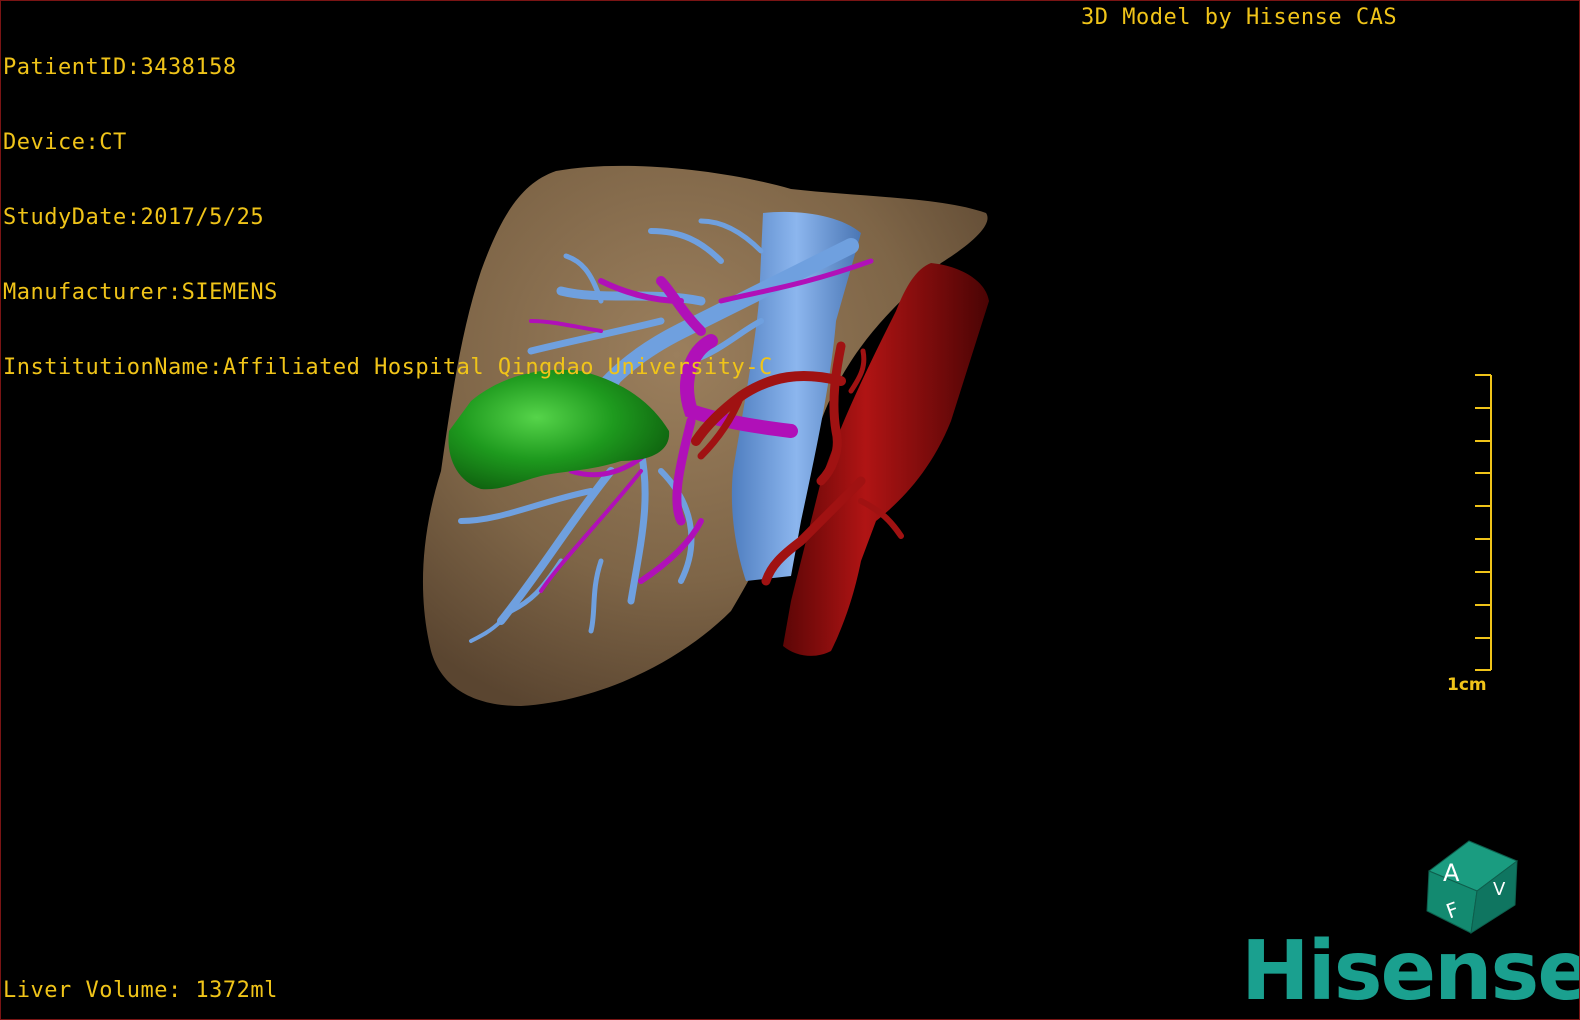 The height and width of the screenshot is (1020, 1580). Describe the element at coordinates (65, 142) in the screenshot. I see `device-text: Device:CT` at that location.